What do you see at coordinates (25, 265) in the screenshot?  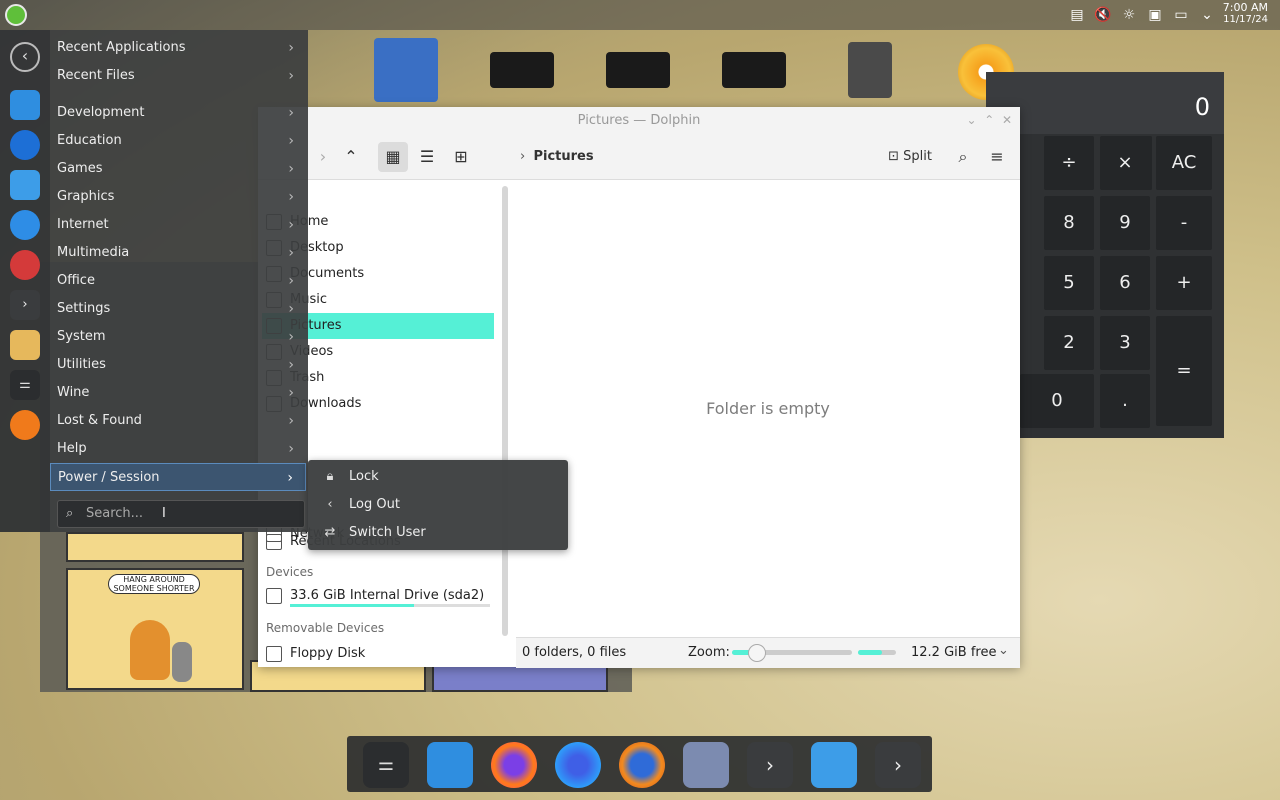 I see `help-lifebuoy-icon` at bounding box center [25, 265].